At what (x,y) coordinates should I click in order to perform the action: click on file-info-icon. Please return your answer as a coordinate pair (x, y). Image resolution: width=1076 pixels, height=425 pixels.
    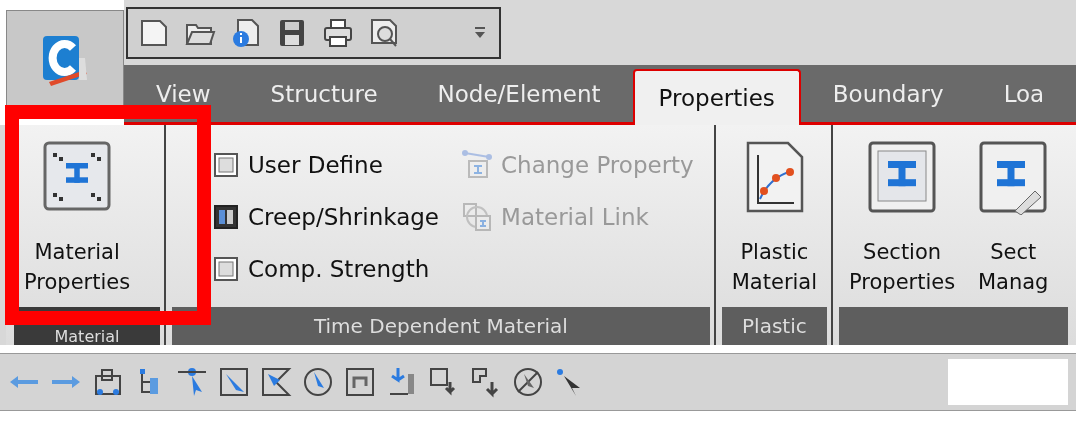
    Looking at the image, I should click on (246, 32).